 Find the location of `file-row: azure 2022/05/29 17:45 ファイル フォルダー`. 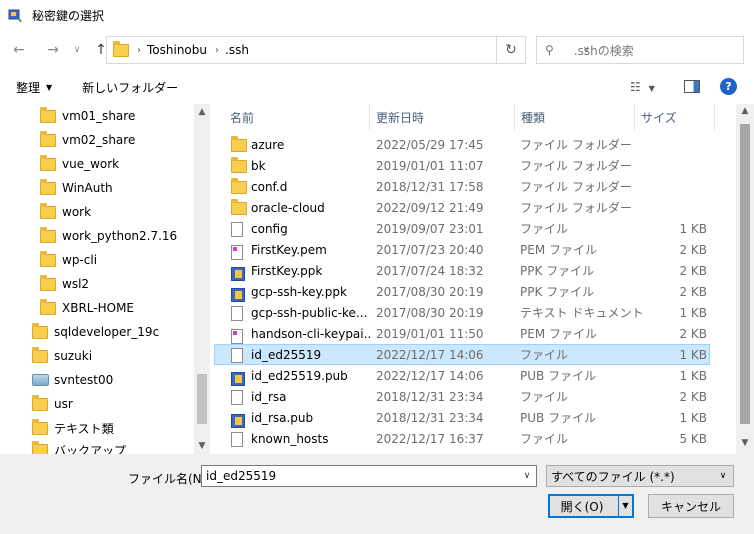

file-row: azure 2022/05/29 17:45 ファイル フォルダー is located at coordinates (462, 144).